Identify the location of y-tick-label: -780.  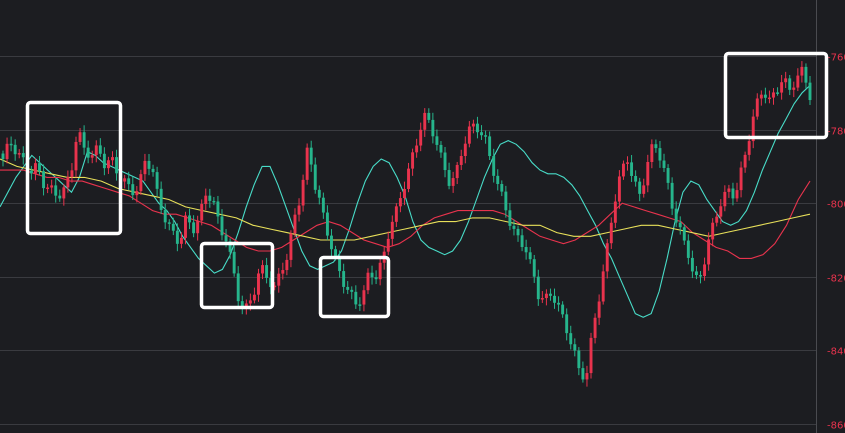
(836, 132).